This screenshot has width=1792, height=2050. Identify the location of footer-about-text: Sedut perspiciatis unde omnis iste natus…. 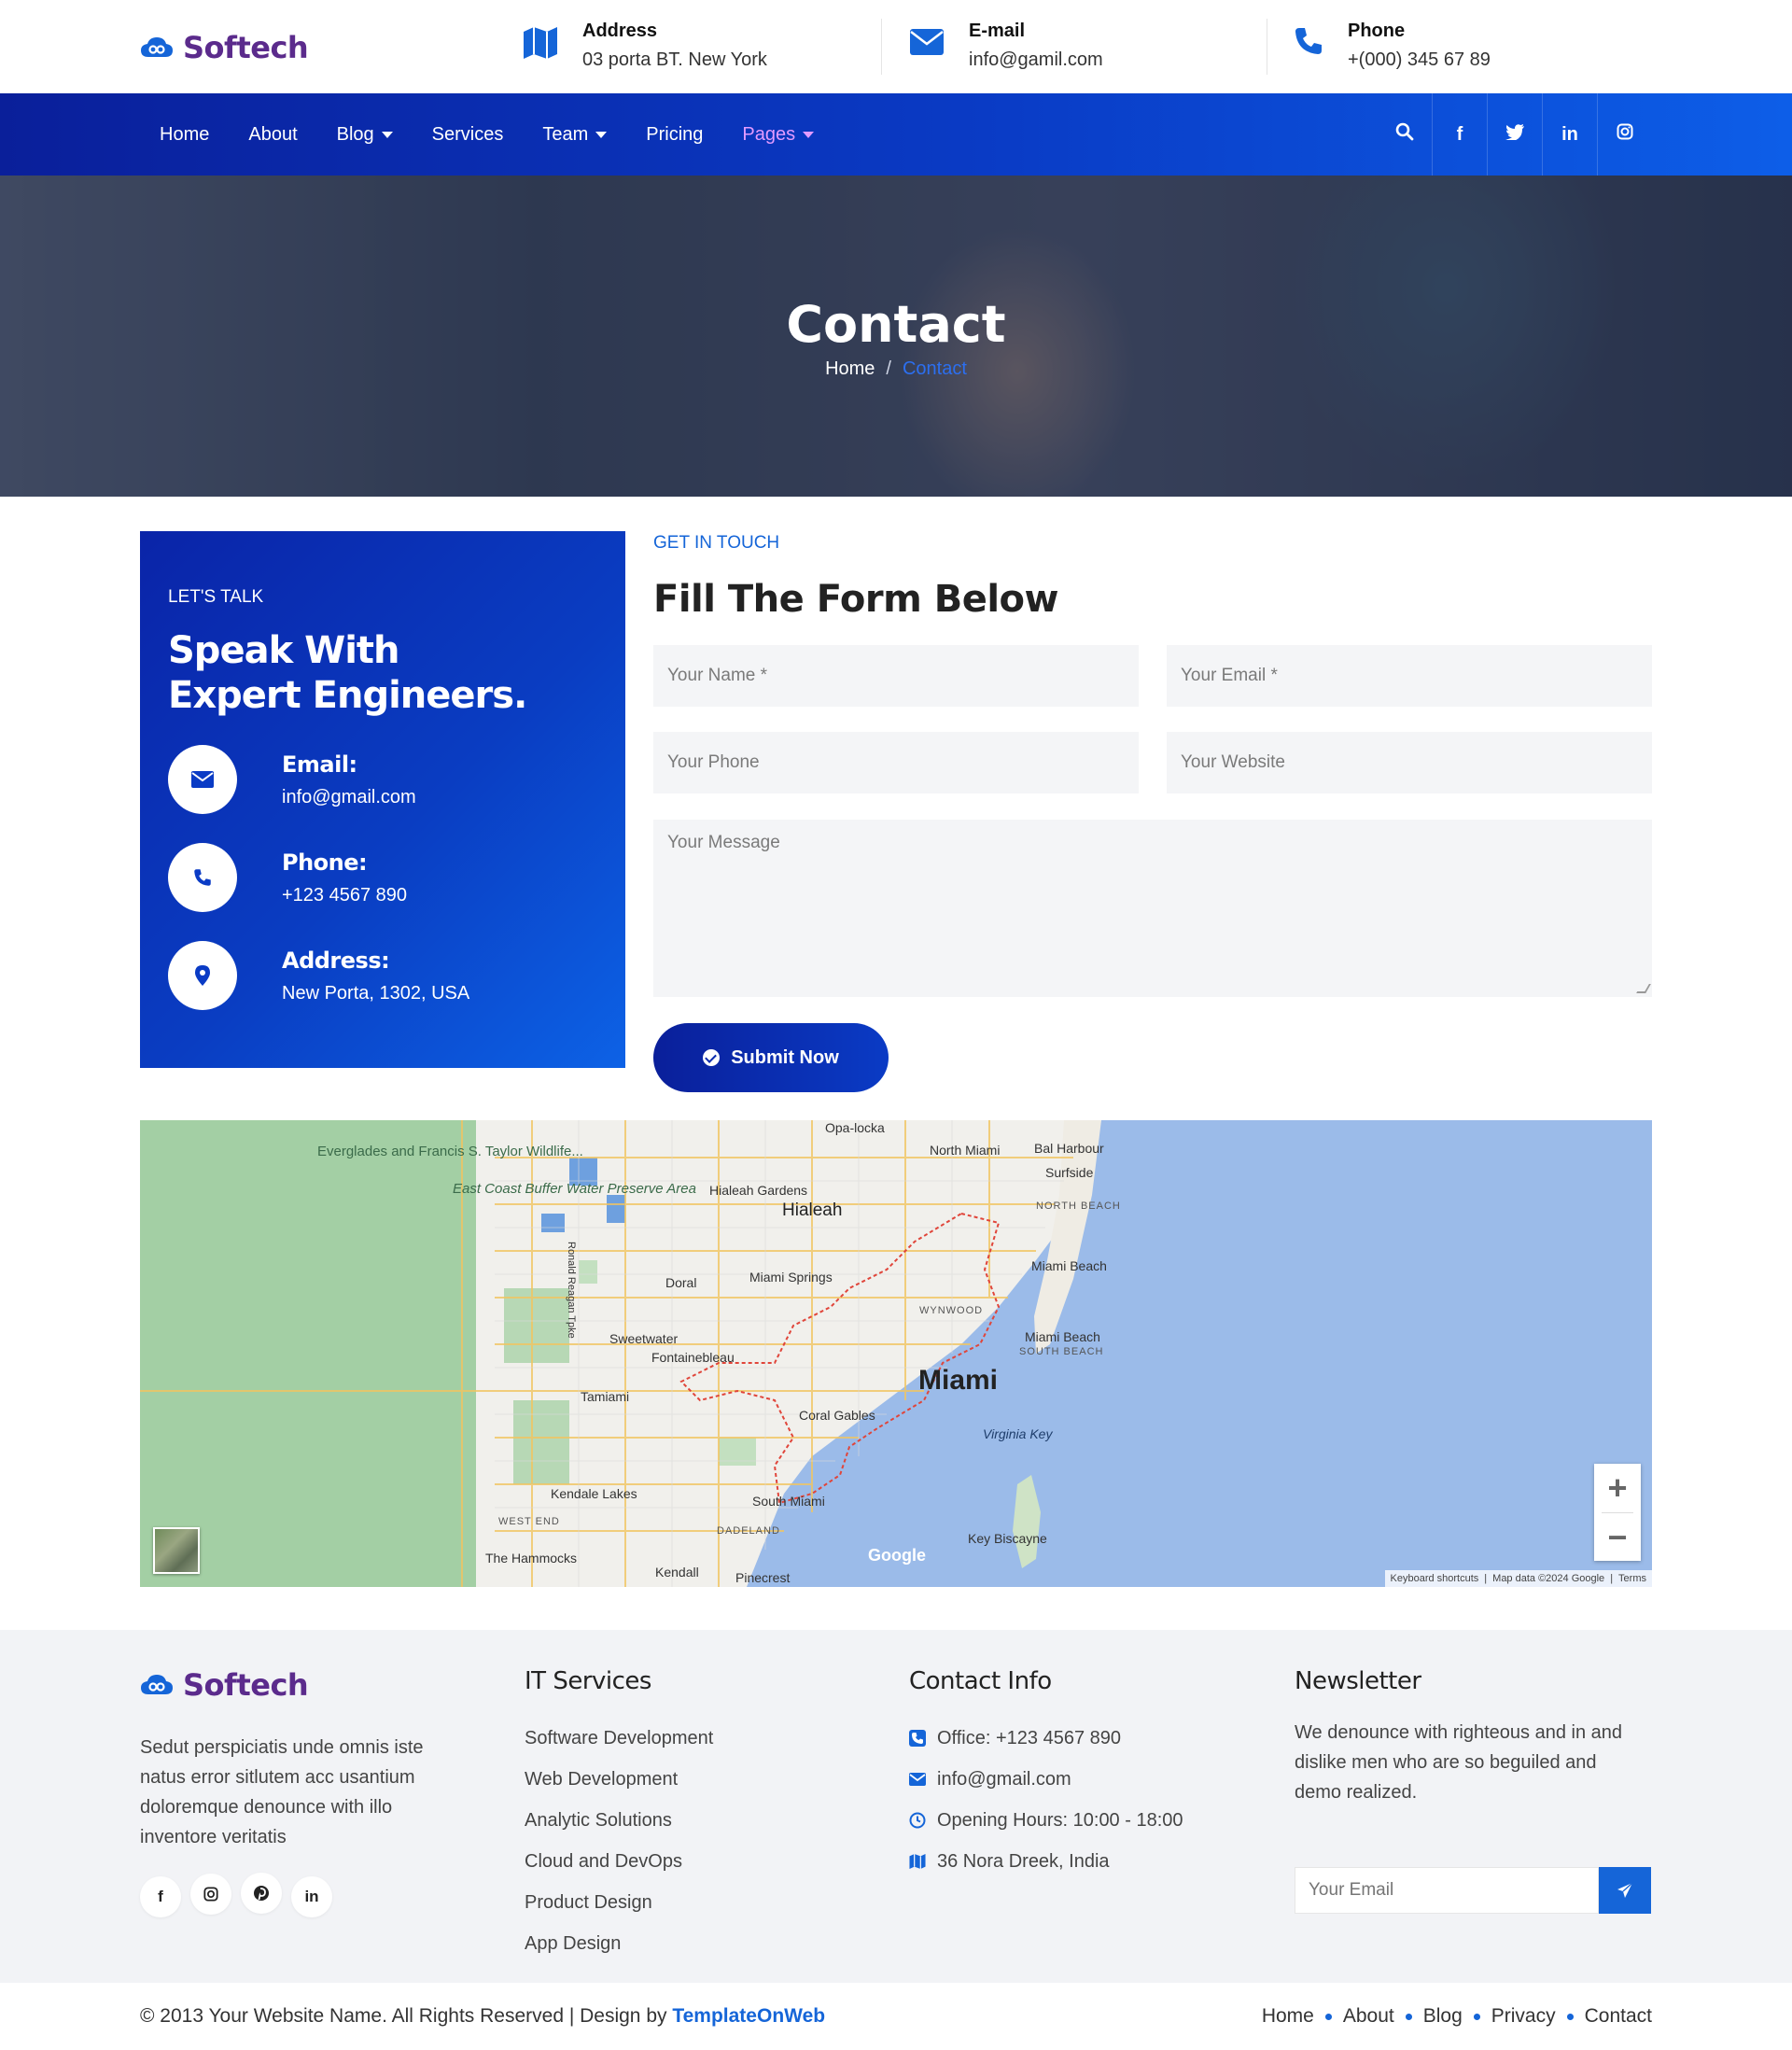
(282, 1792).